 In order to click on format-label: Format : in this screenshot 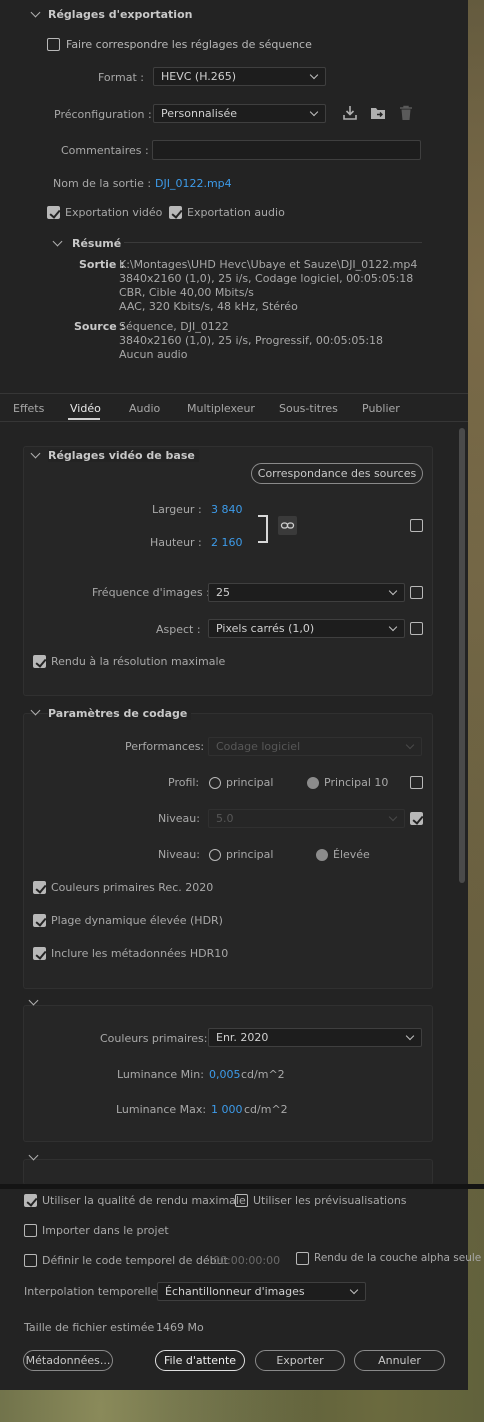, I will do `click(121, 77)`.